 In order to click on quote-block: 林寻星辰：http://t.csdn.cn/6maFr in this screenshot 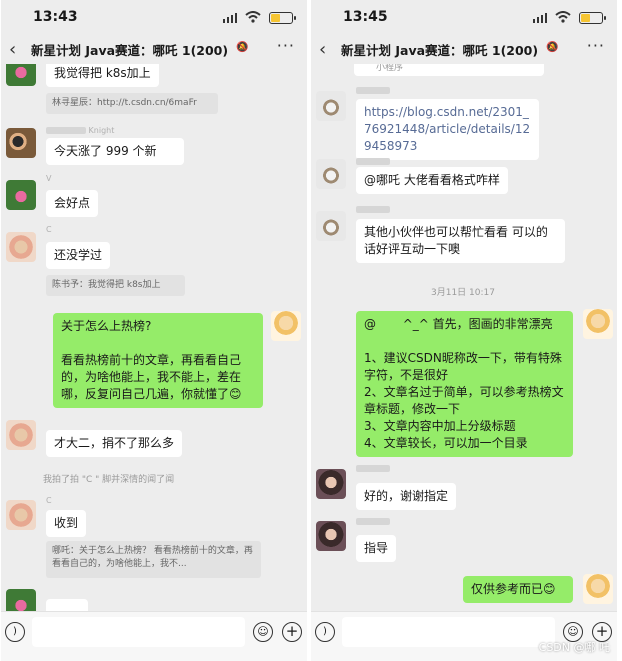, I will do `click(132, 103)`.